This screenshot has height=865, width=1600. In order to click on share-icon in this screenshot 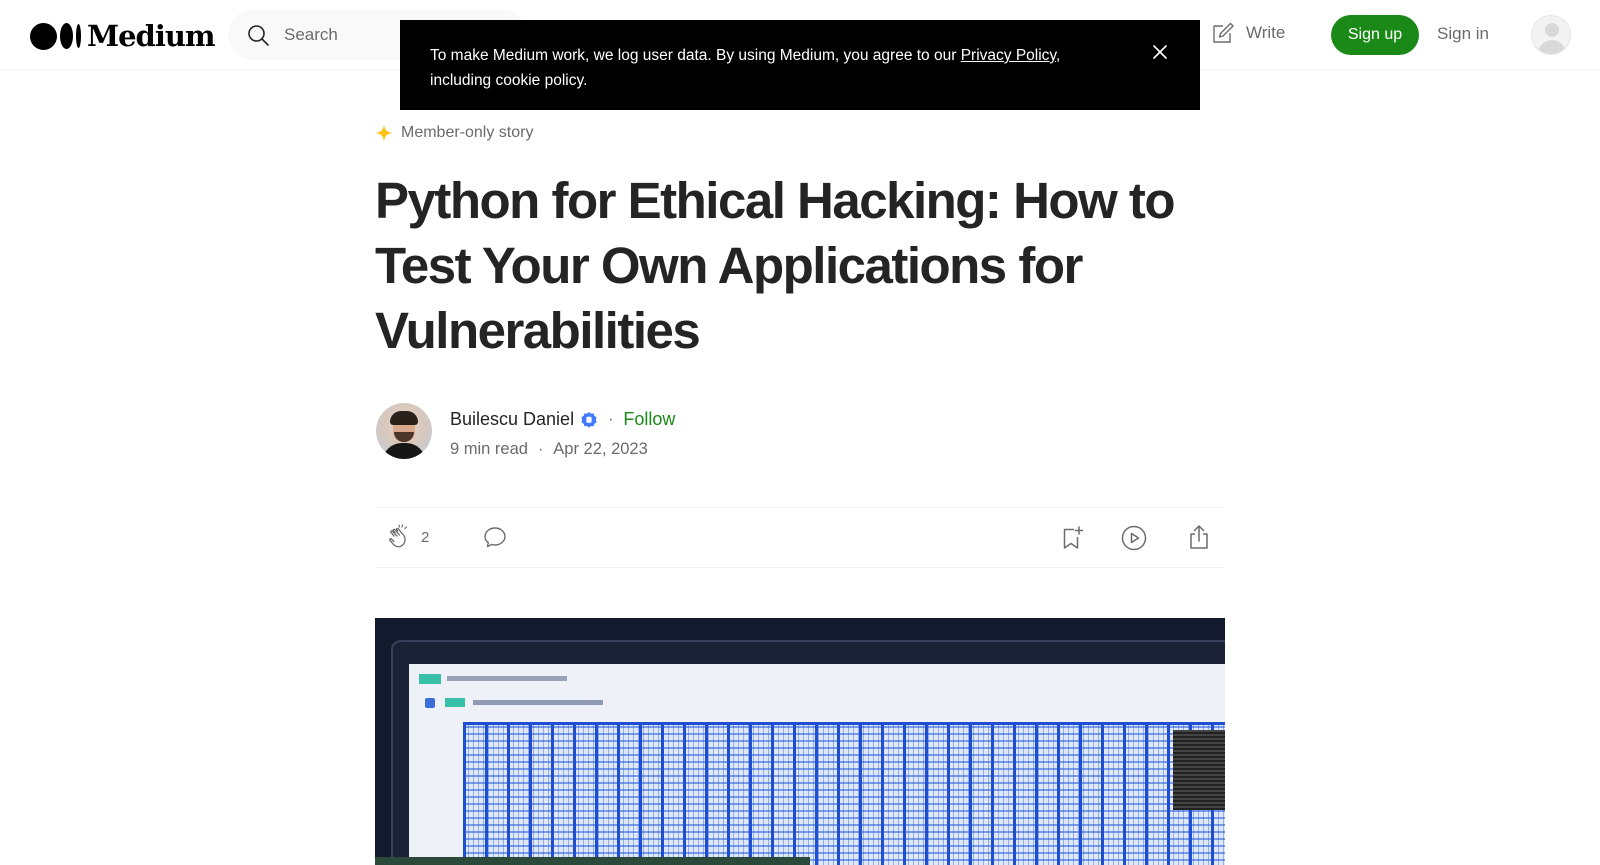, I will do `click(1199, 537)`.